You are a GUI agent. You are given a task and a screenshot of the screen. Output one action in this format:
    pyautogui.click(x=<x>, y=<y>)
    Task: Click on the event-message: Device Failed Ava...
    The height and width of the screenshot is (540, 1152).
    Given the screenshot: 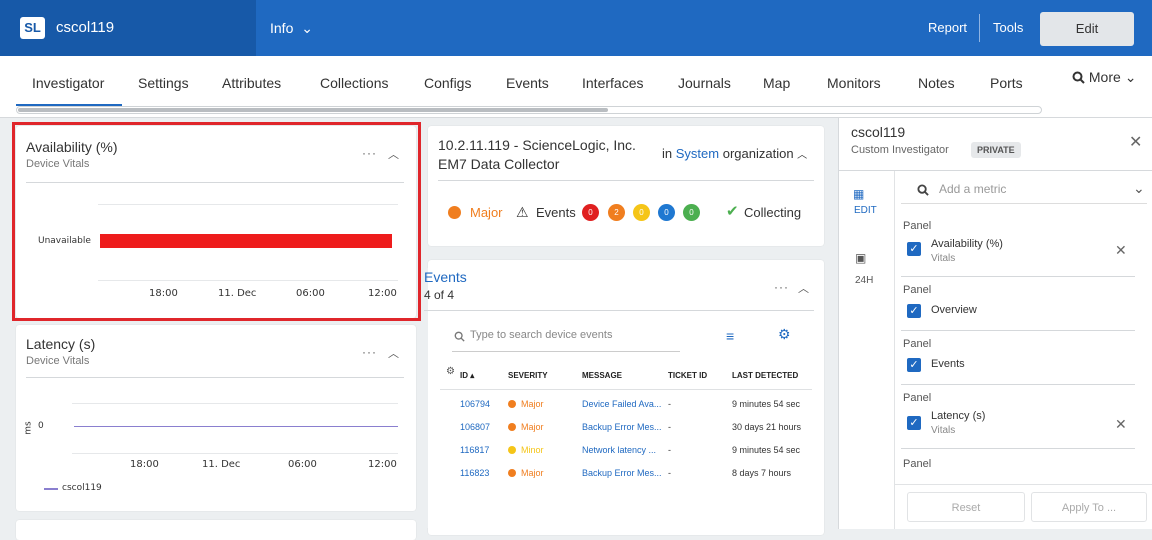 What is the action you would take?
    pyautogui.click(x=621, y=404)
    